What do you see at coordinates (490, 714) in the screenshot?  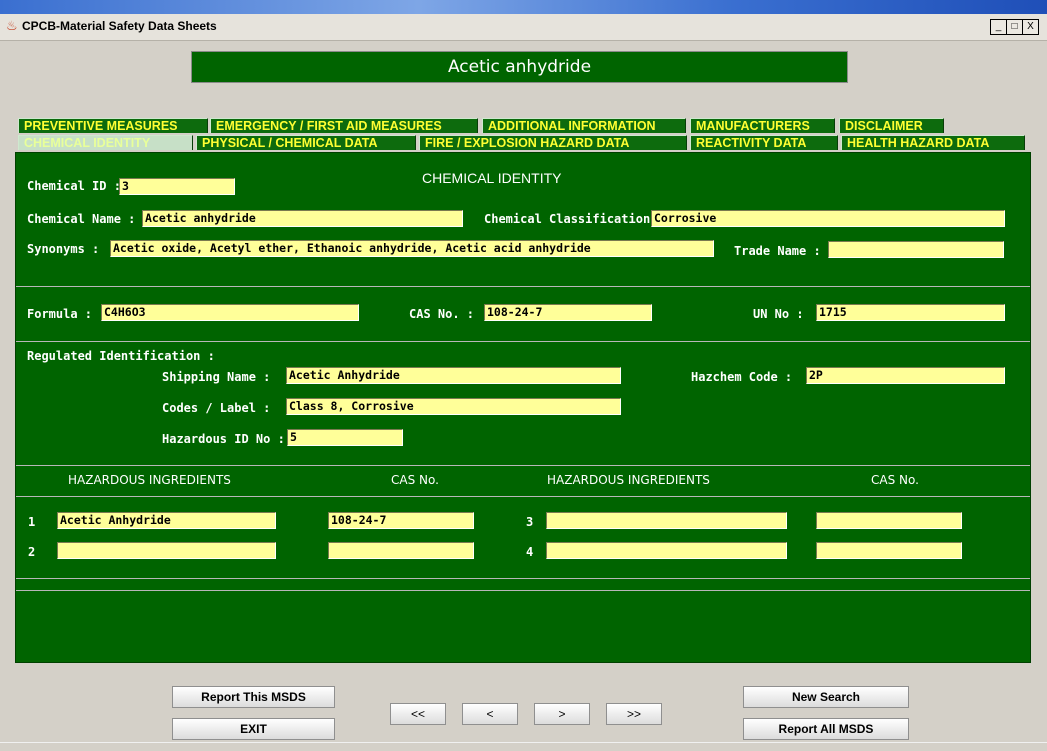 I see `previous-record-button: <` at bounding box center [490, 714].